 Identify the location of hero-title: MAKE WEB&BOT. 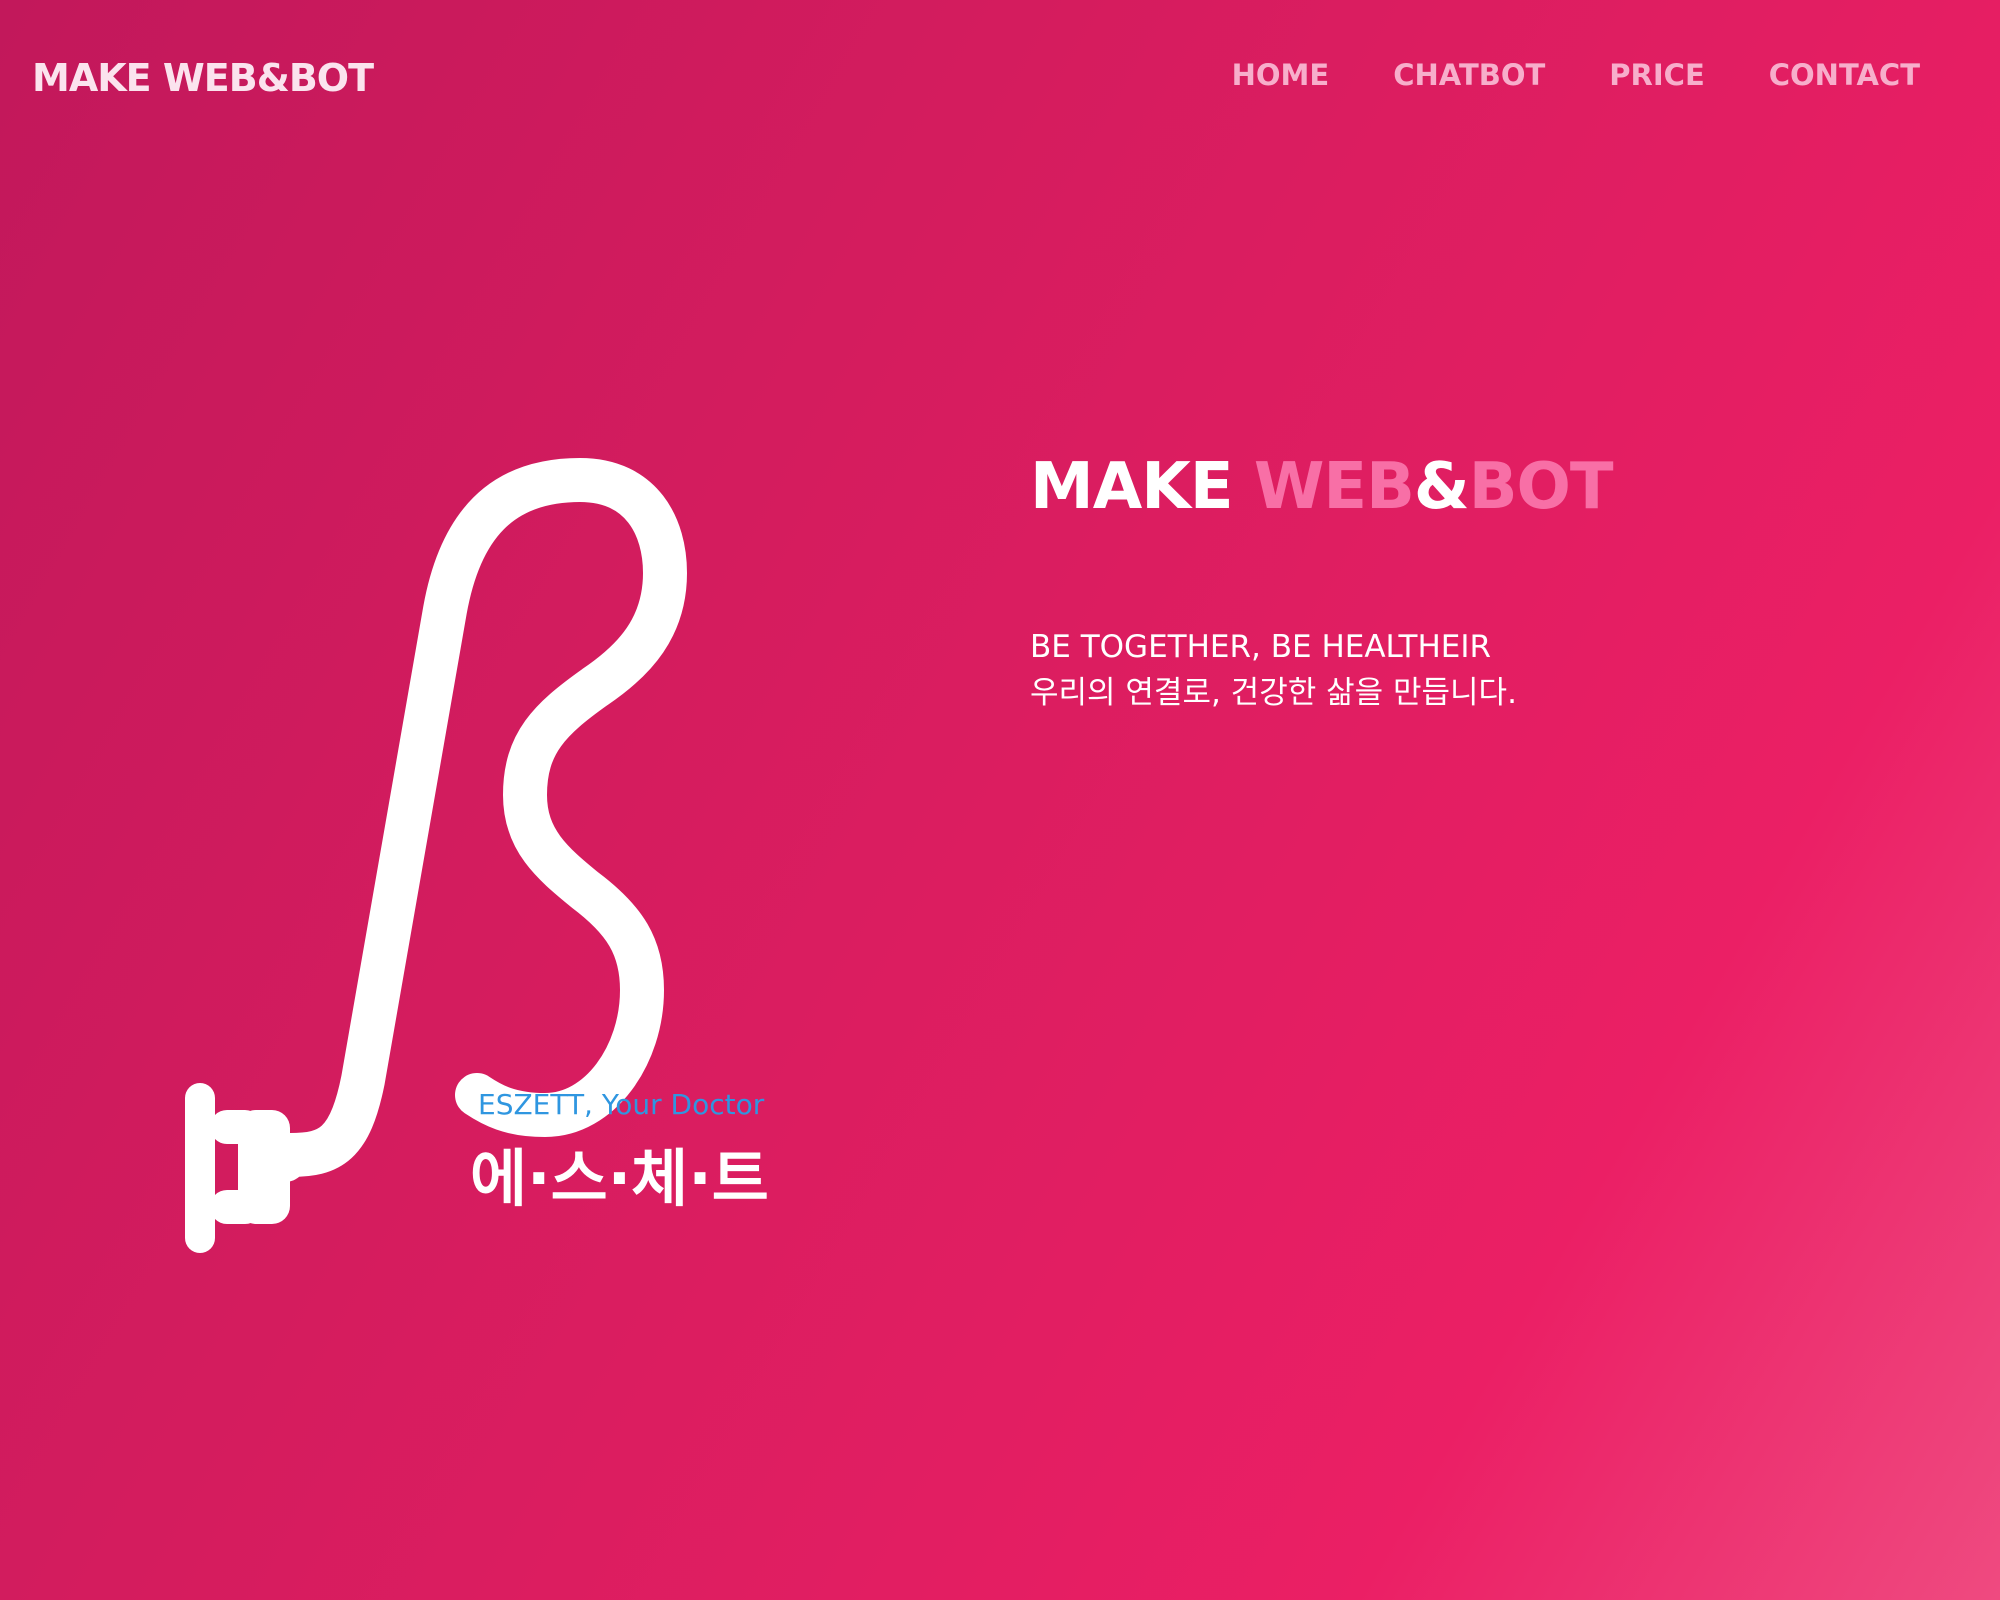
(1322, 487).